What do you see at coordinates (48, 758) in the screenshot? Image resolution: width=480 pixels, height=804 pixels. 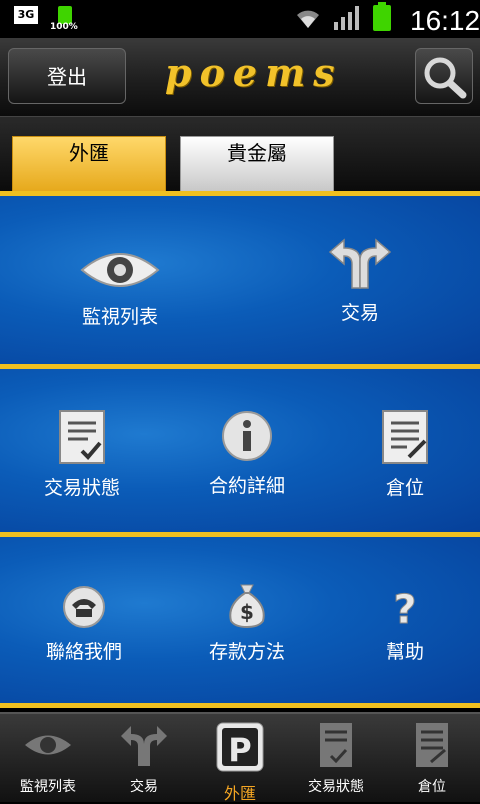 I see `nav-watchlist: 監視列表` at bounding box center [48, 758].